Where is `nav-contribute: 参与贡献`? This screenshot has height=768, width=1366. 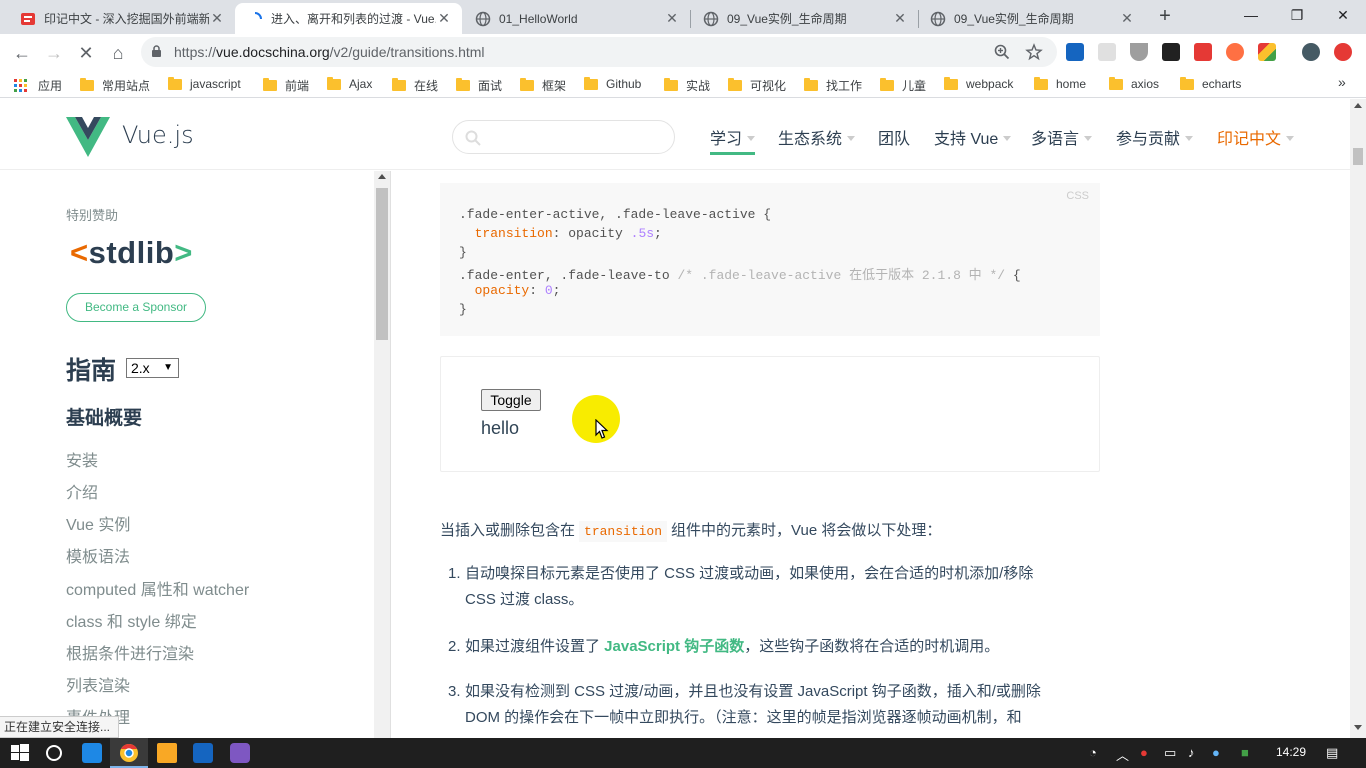 nav-contribute: 参与贡献 is located at coordinates (1155, 137).